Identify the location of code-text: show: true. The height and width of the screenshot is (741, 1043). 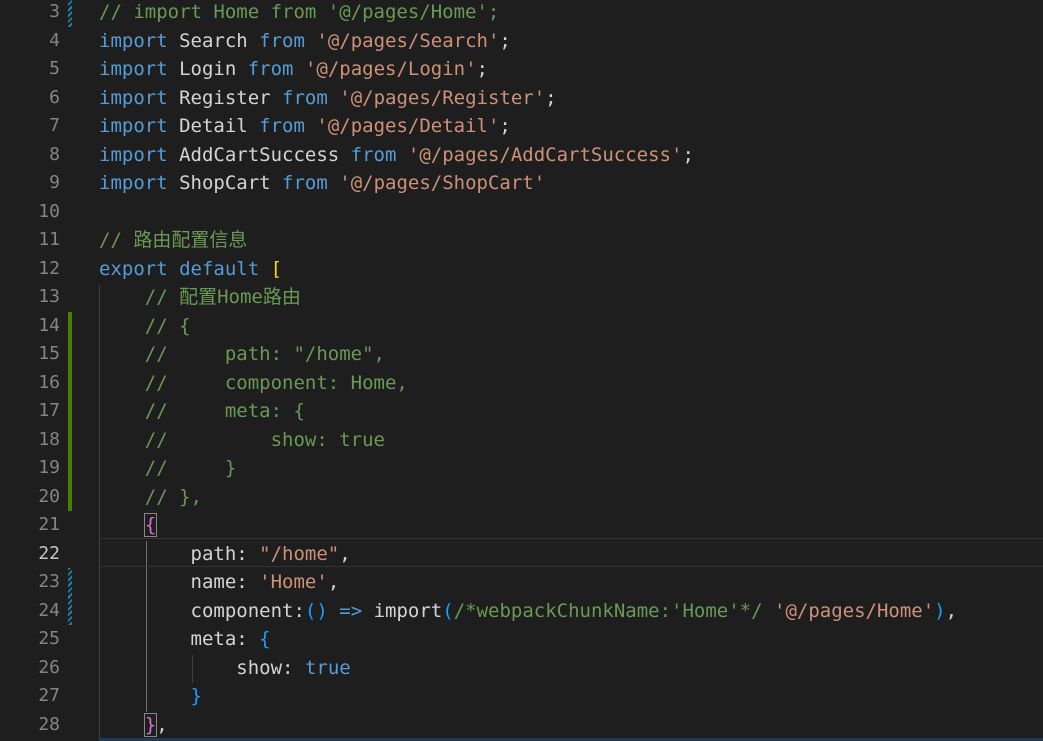
(224, 668).